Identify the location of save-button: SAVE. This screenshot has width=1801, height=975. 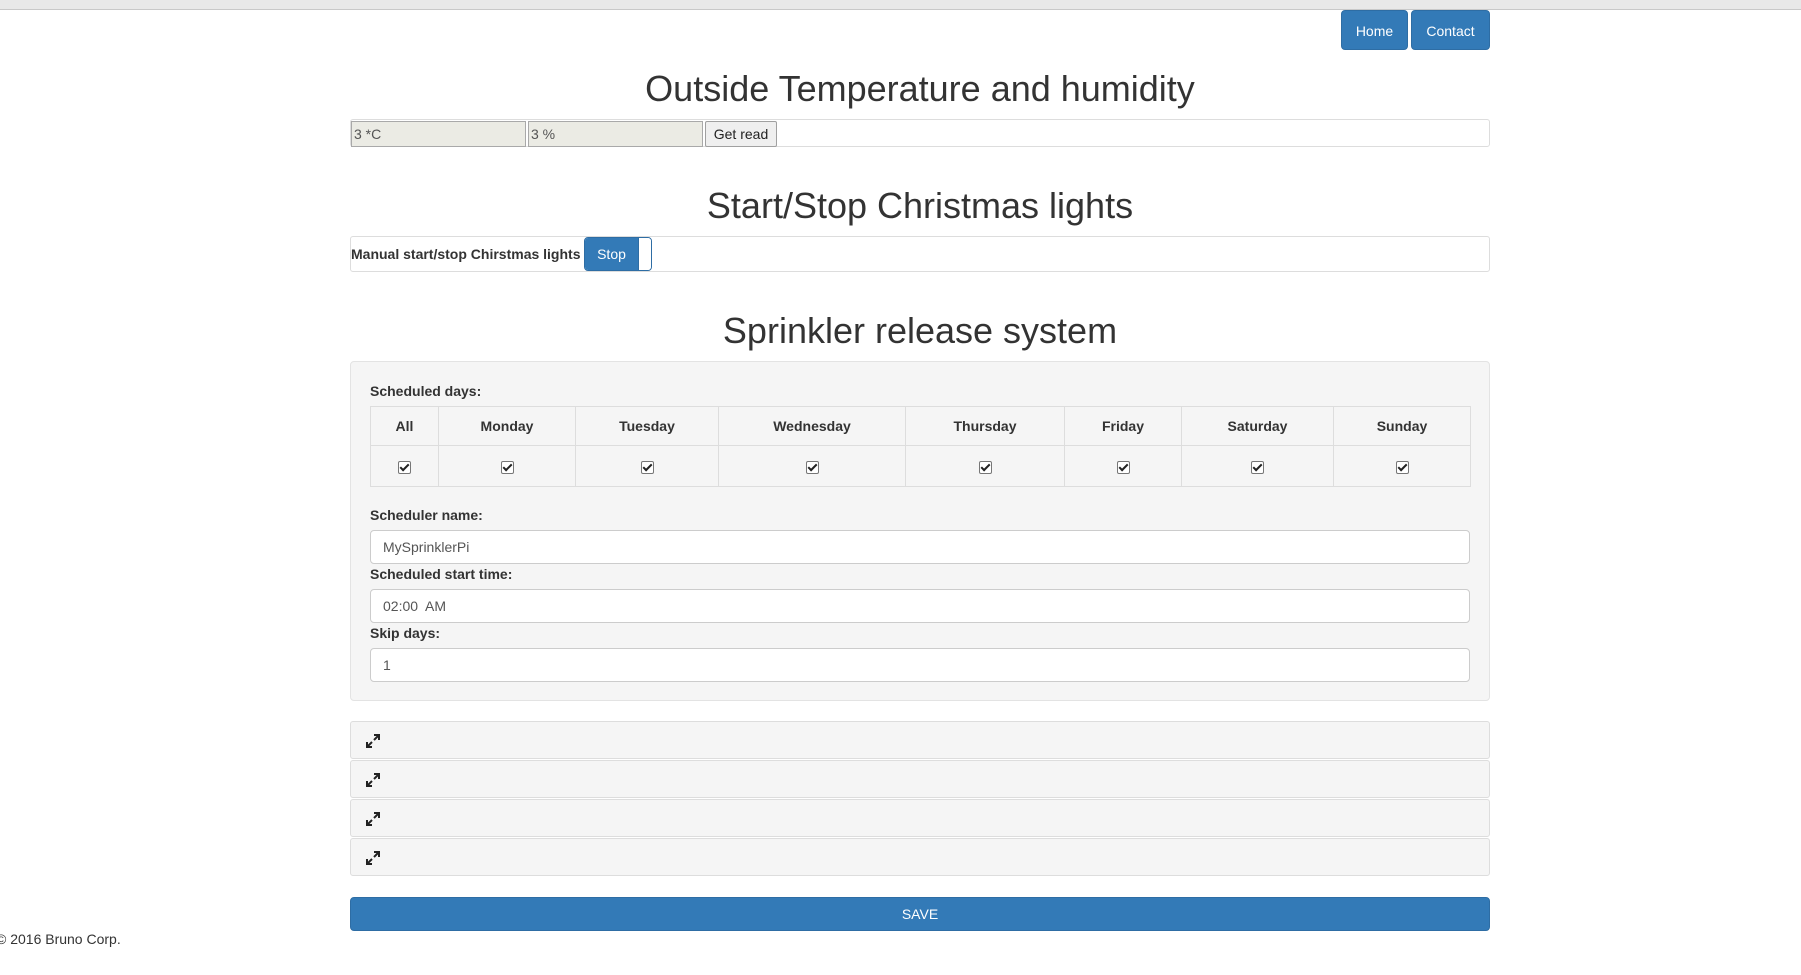
(920, 914).